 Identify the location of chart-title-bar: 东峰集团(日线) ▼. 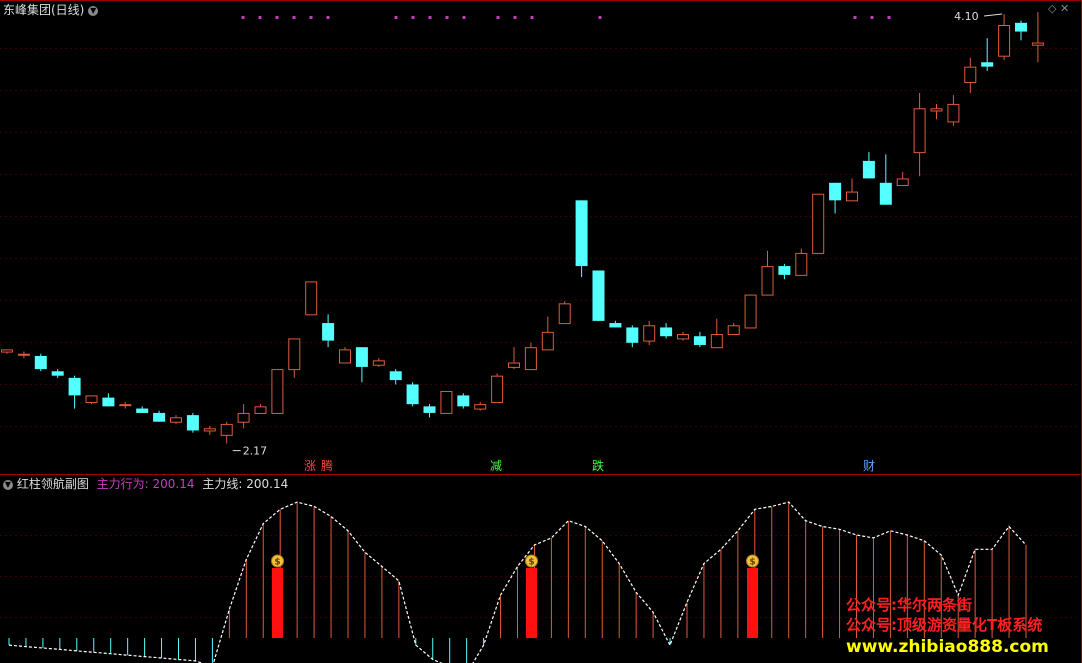
(51, 10).